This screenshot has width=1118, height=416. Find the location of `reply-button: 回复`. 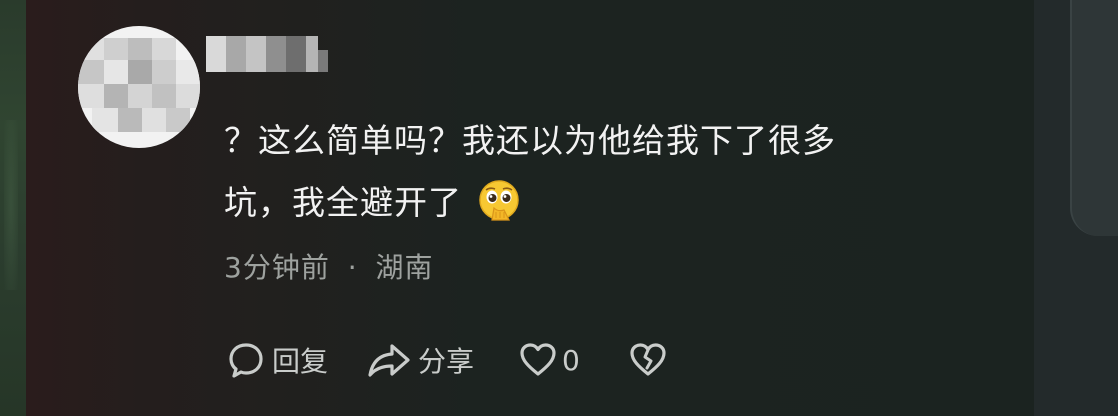

reply-button: 回复 is located at coordinates (277, 360).